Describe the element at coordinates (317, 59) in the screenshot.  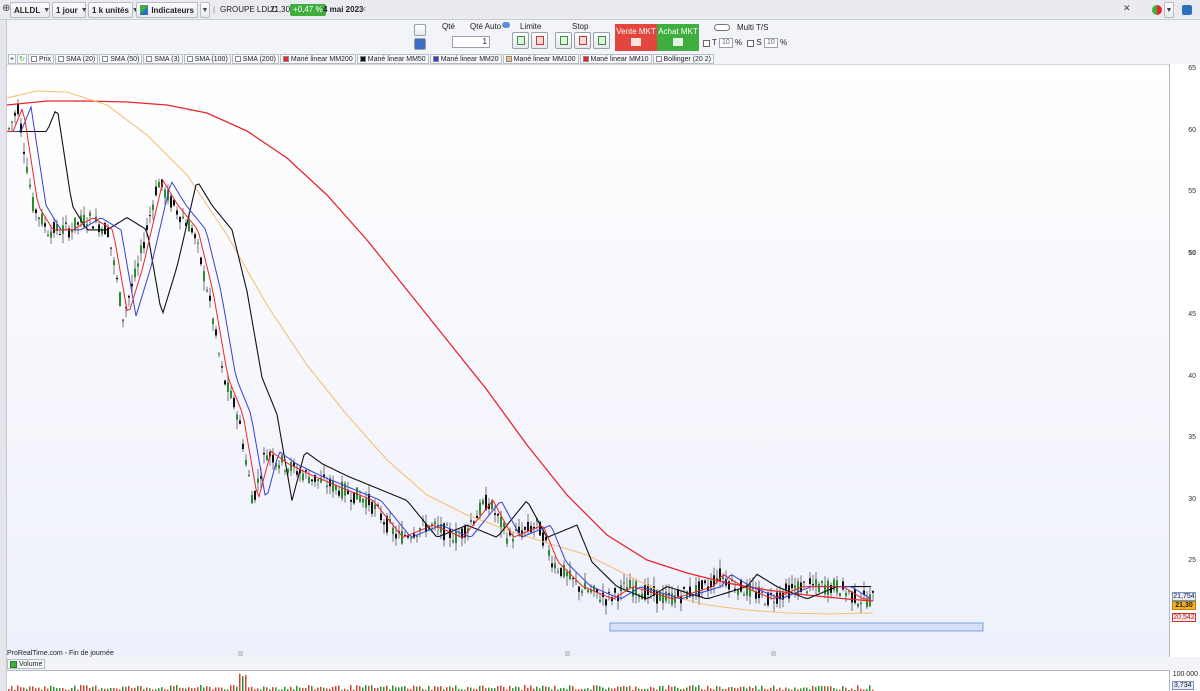
I see `legend-item: Mané linear MM200` at that location.